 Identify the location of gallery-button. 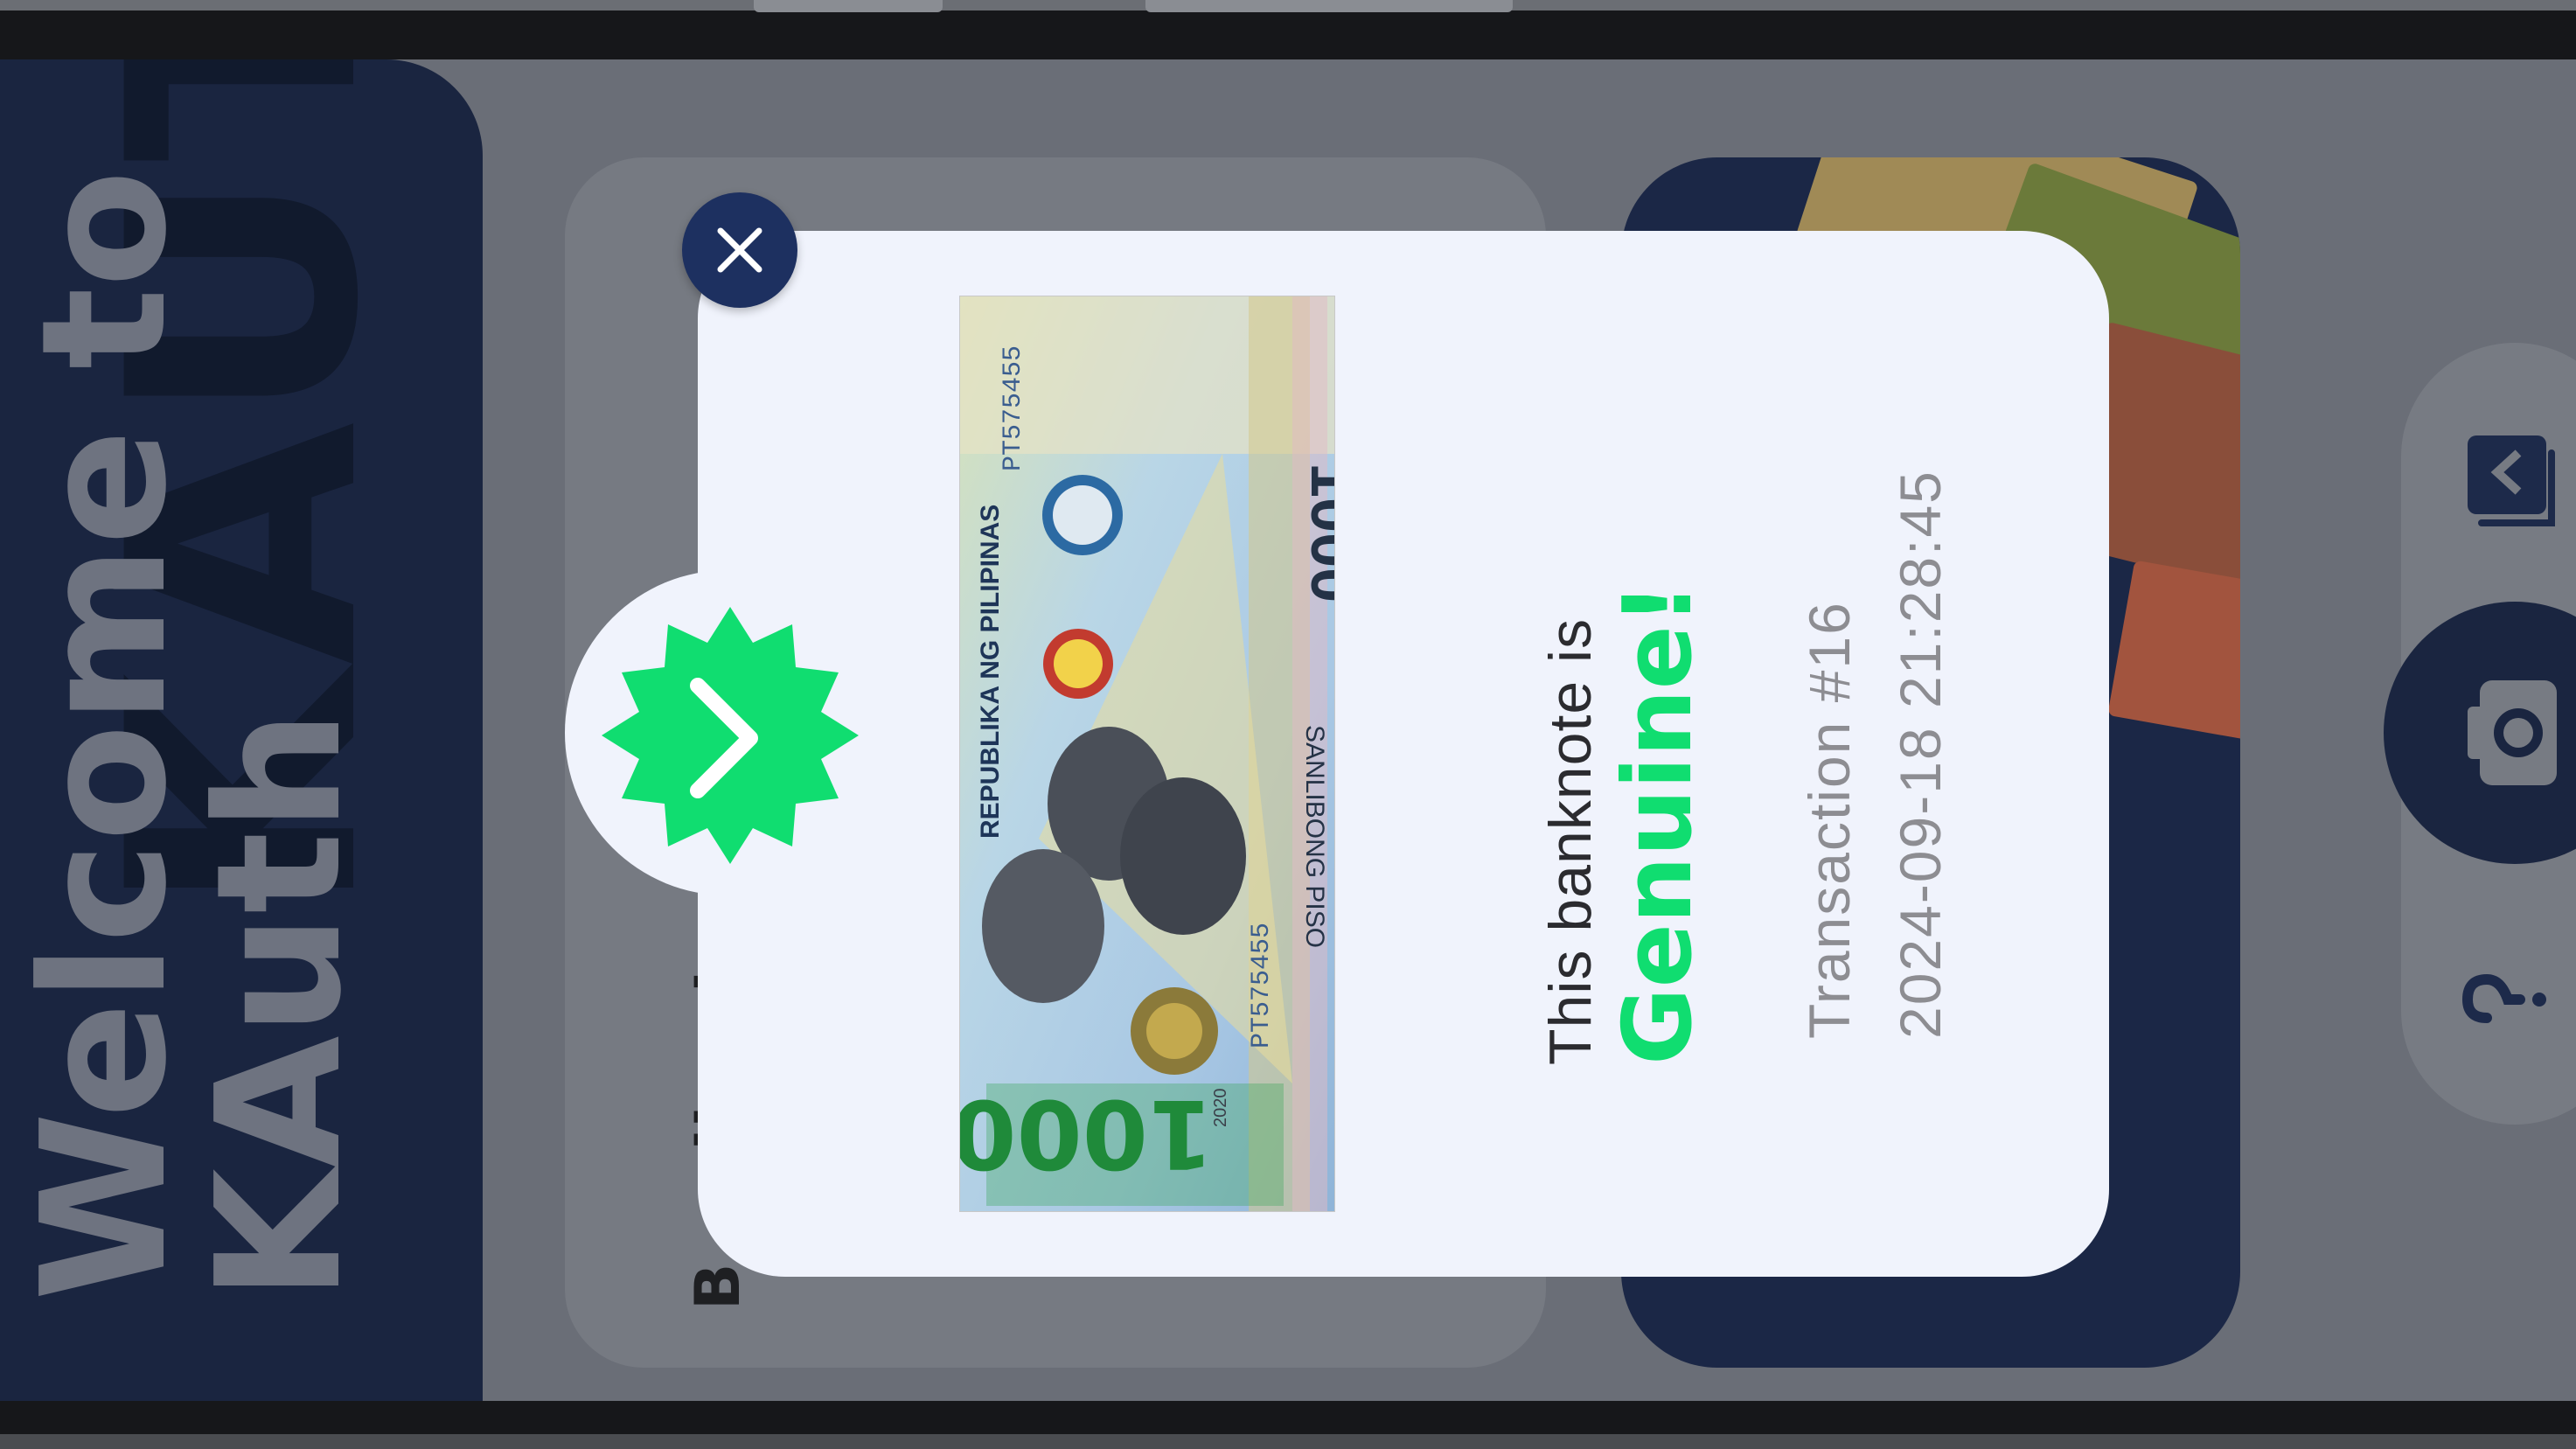
(2505, 483).